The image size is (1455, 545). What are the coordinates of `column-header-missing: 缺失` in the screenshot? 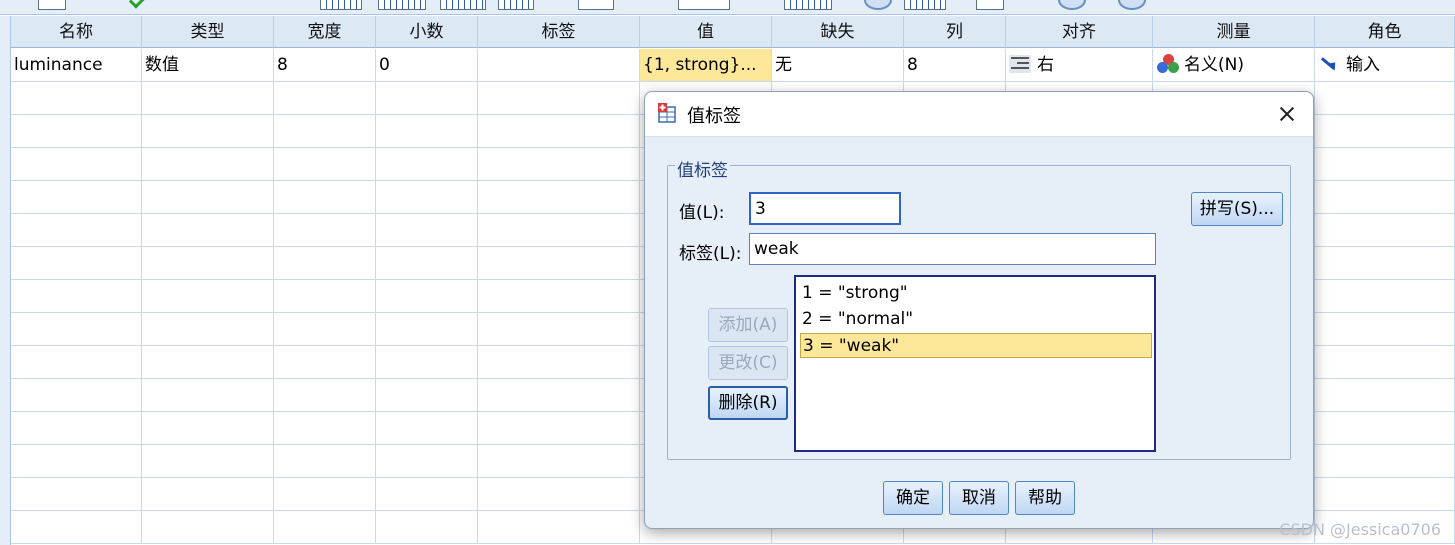 It's located at (838, 32).